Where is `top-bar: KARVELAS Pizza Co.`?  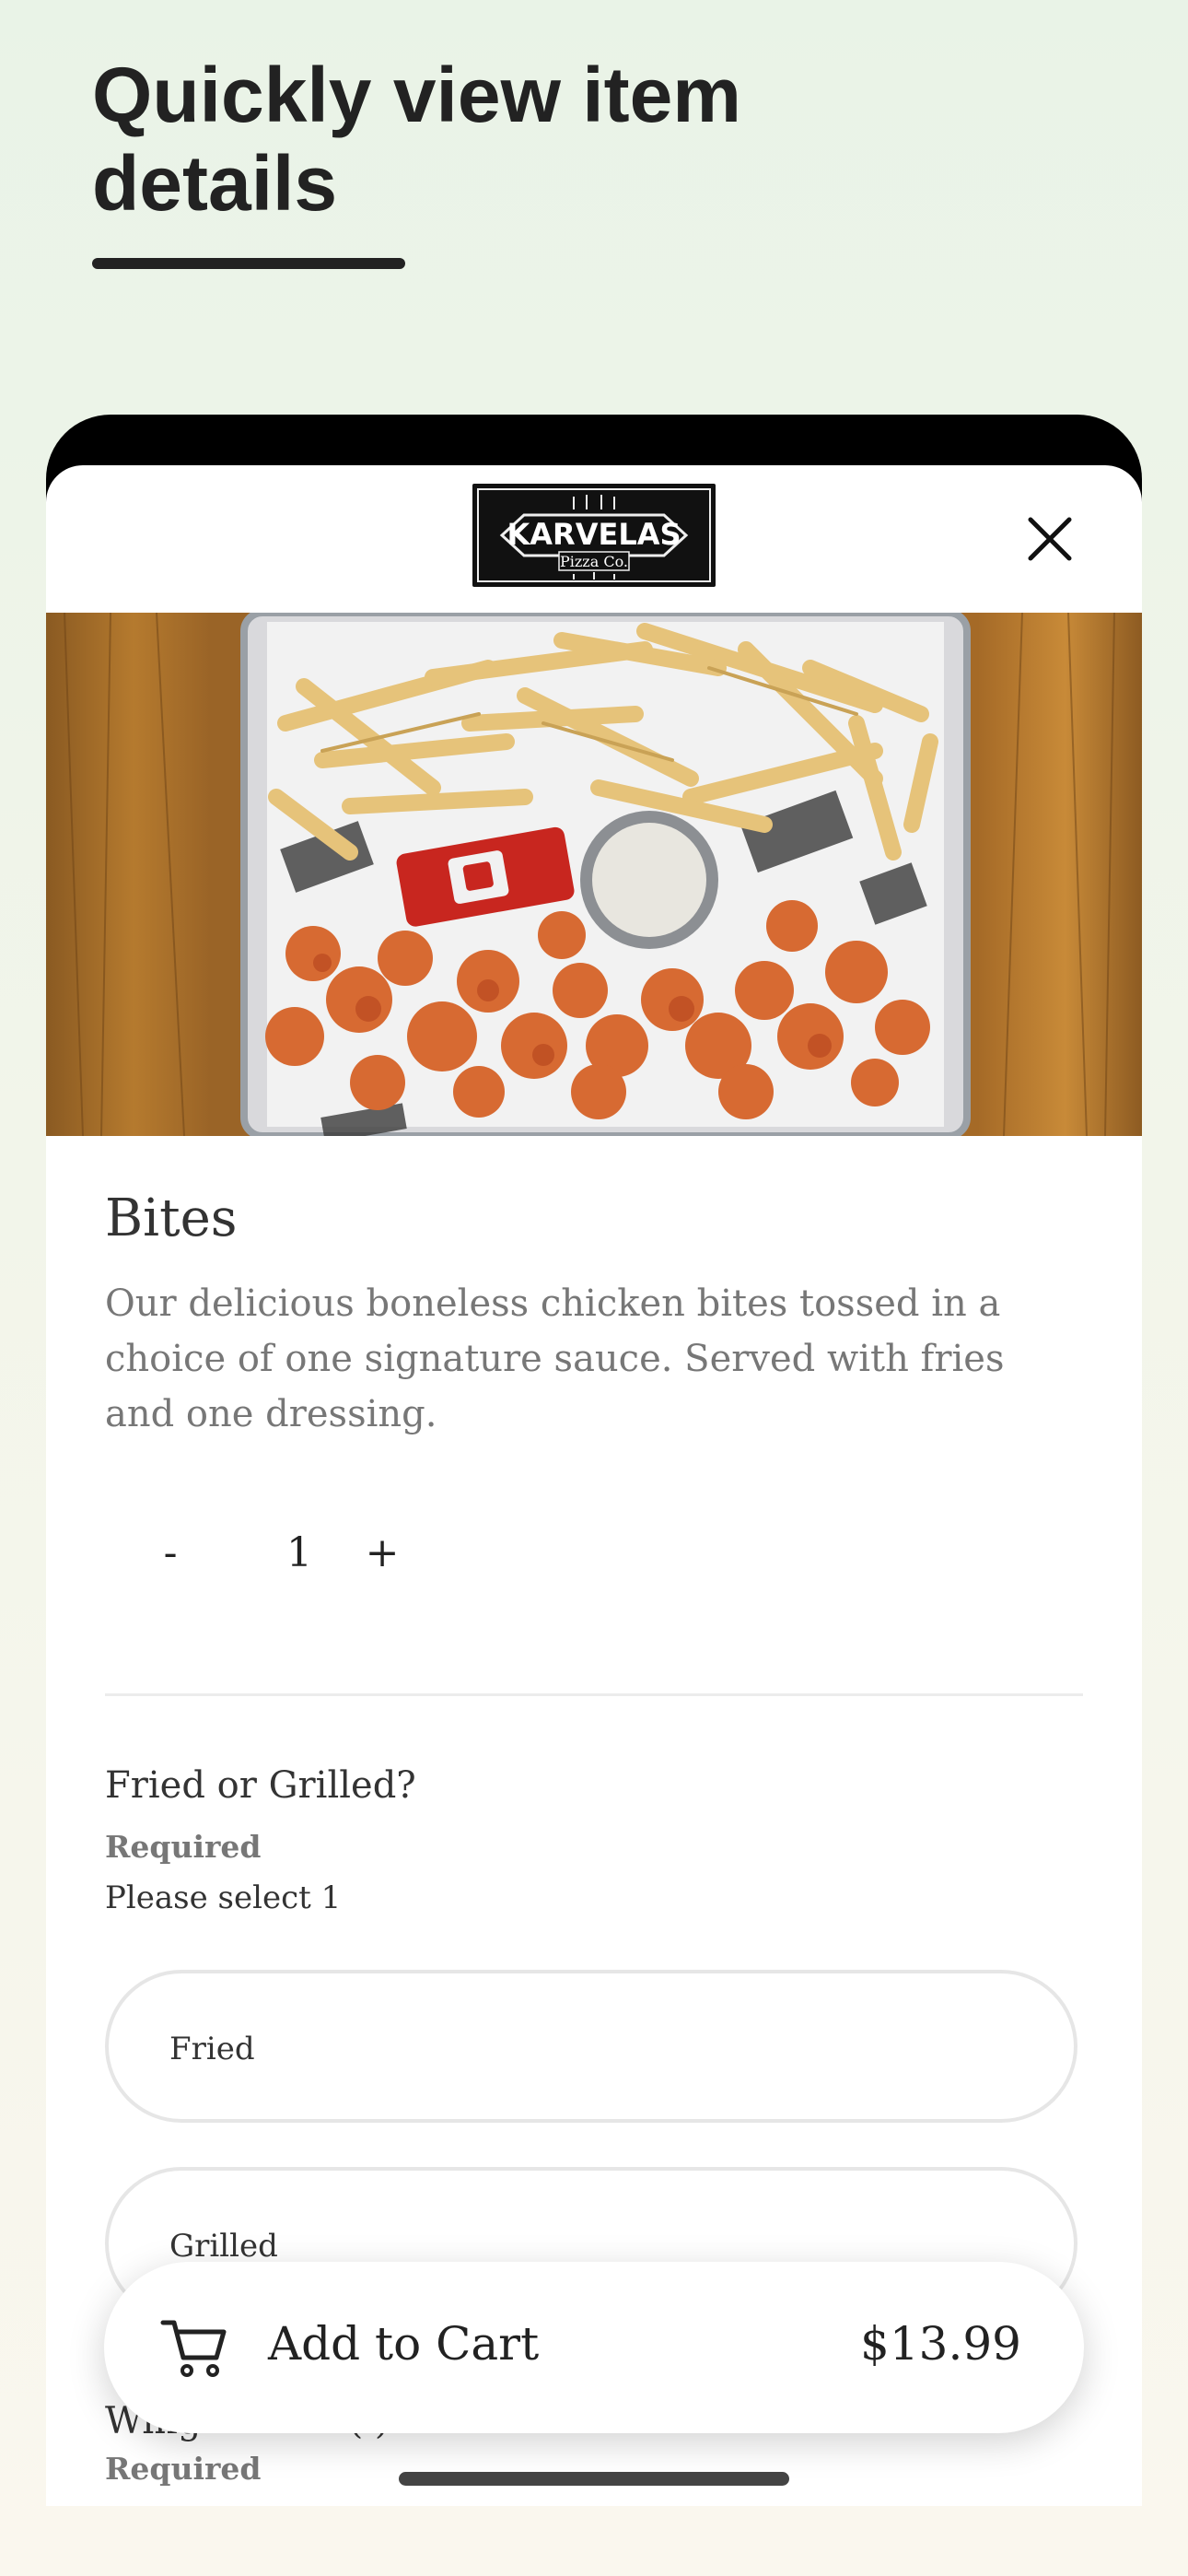 top-bar: KARVELAS Pizza Co. is located at coordinates (594, 539).